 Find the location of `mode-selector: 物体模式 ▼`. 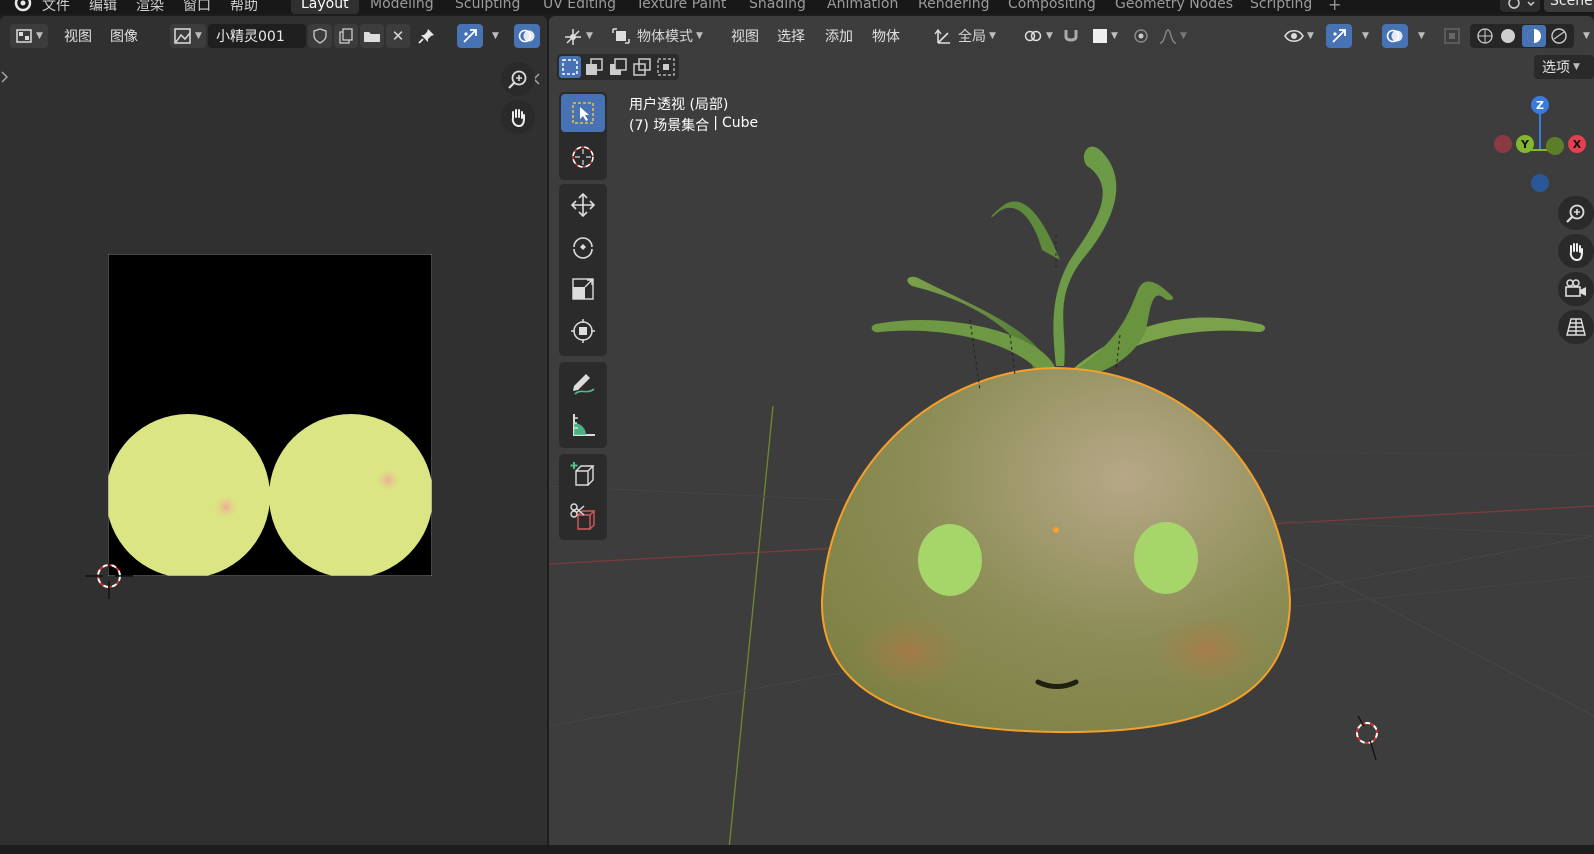

mode-selector: 物体模式 ▼ is located at coordinates (661, 36).